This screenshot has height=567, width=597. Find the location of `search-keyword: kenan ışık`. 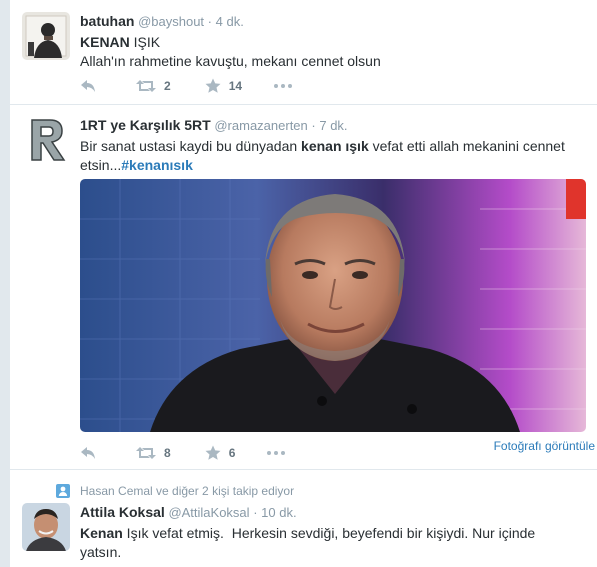

search-keyword: kenan ışık is located at coordinates (335, 146).